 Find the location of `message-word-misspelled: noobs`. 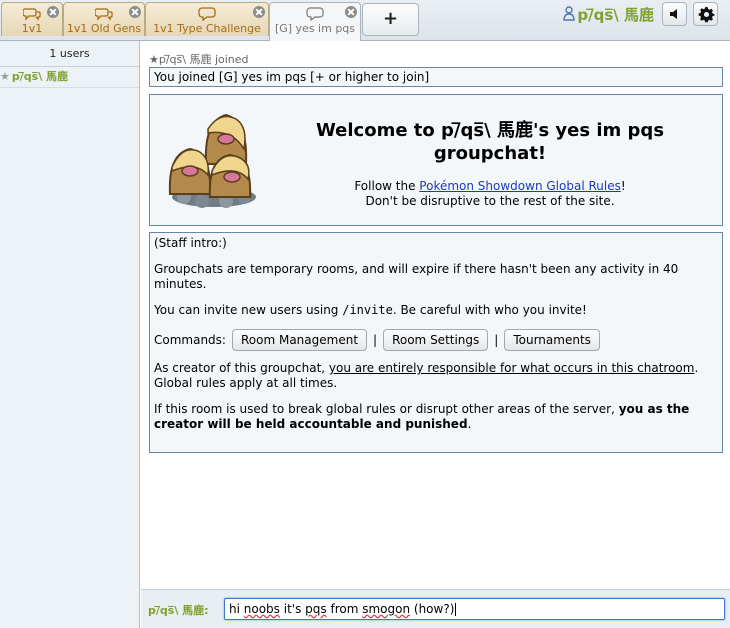

message-word-misspelled: noobs is located at coordinates (261, 609).